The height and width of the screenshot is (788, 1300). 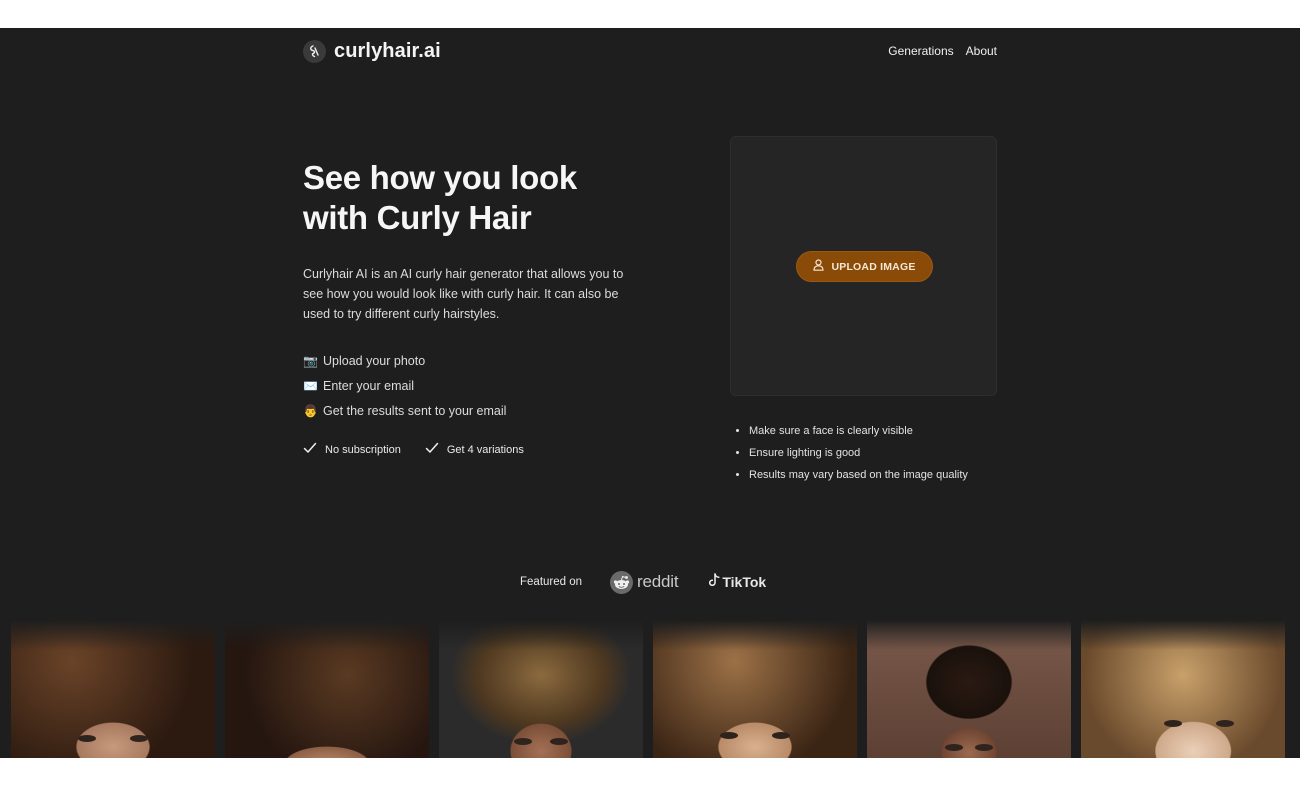 What do you see at coordinates (369, 385) in the screenshot?
I see `step-text: Enter your email` at bounding box center [369, 385].